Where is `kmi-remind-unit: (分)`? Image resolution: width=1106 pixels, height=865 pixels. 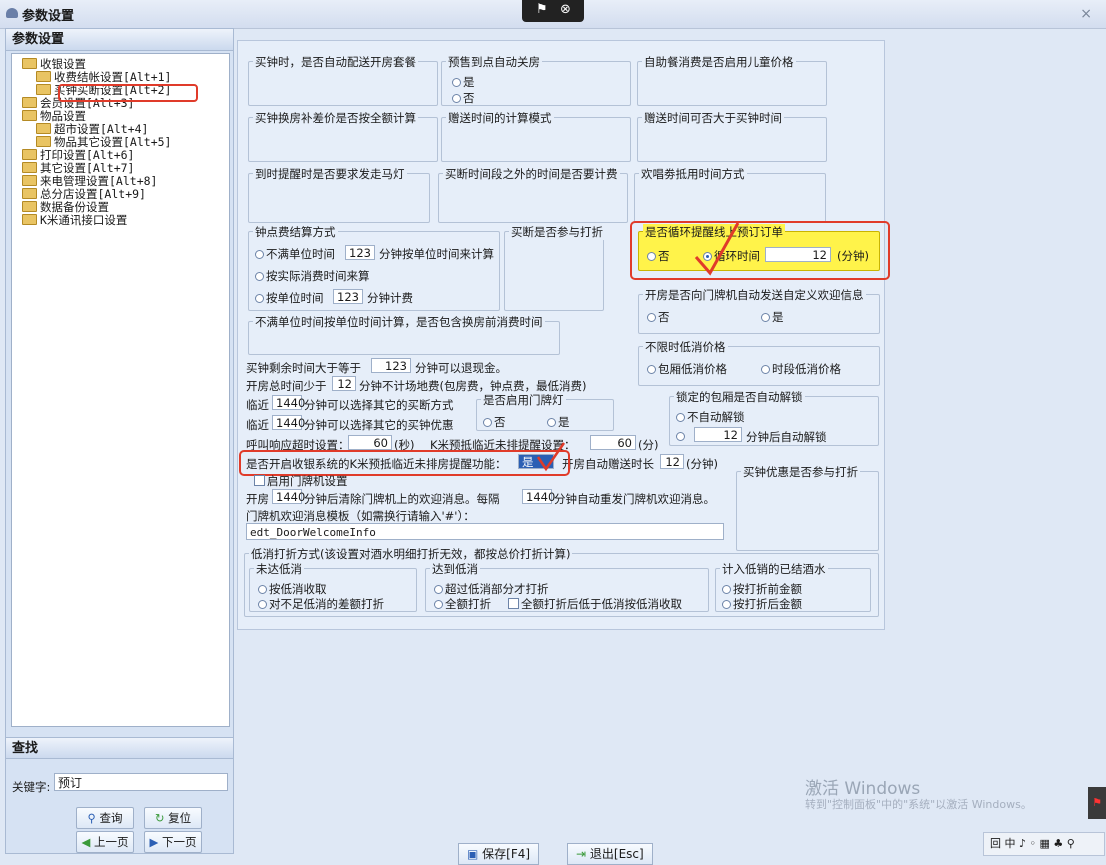
kmi-remind-unit: (分) is located at coordinates (648, 445).